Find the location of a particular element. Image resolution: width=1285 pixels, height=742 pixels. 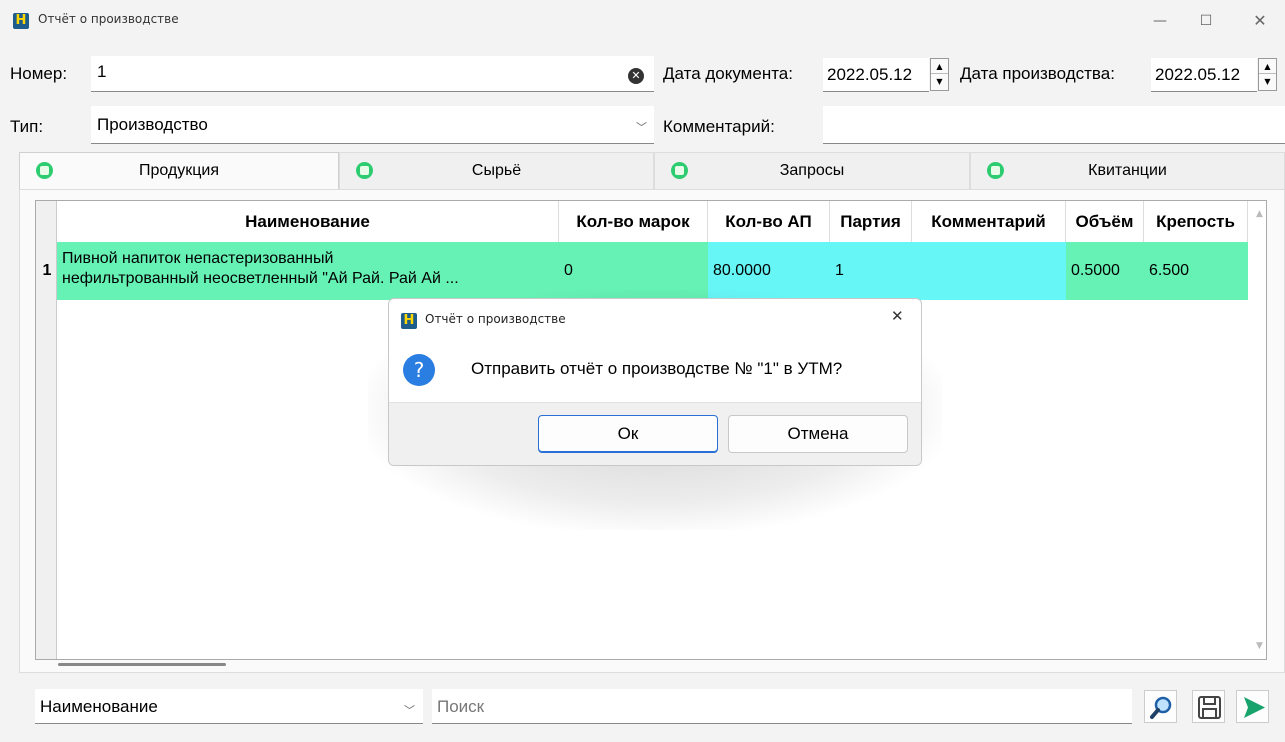

cell-volume: 0.5000 is located at coordinates (1105, 271).